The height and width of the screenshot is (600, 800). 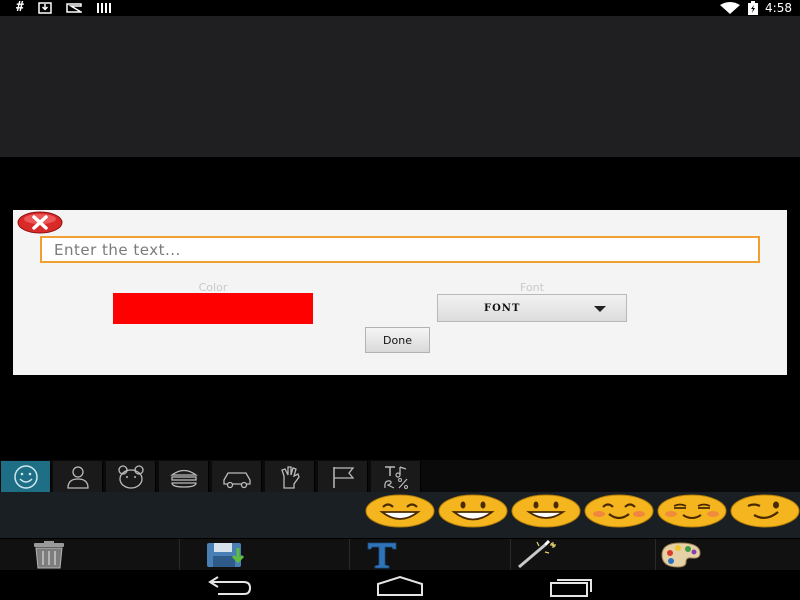 What do you see at coordinates (385, 554) in the screenshot?
I see `text-icon` at bounding box center [385, 554].